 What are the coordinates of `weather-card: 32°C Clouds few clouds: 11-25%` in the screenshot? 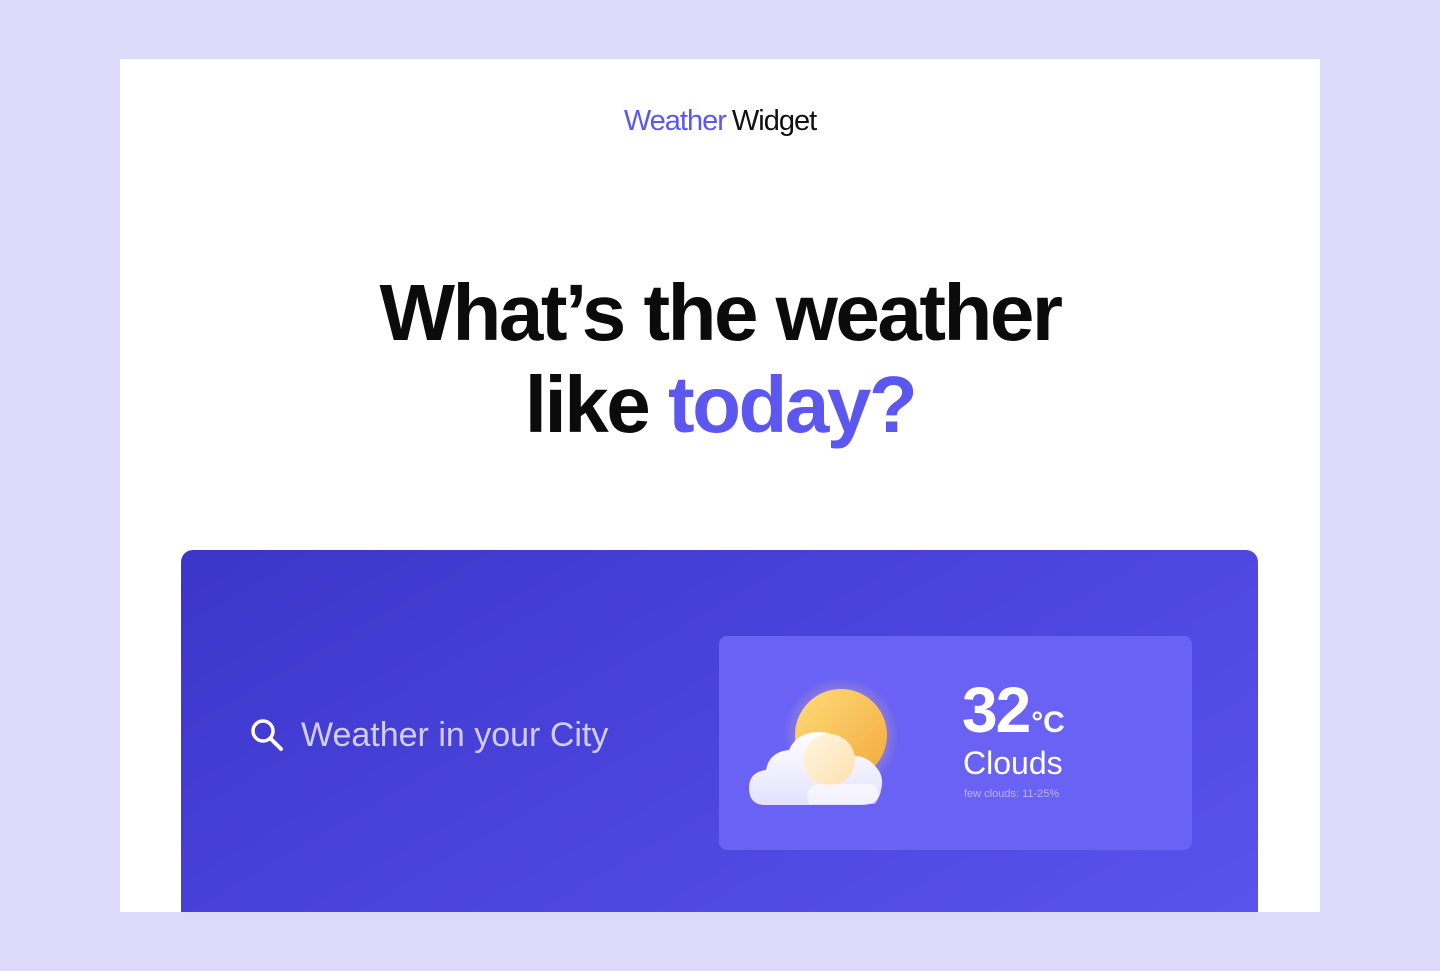 It's located at (955, 743).